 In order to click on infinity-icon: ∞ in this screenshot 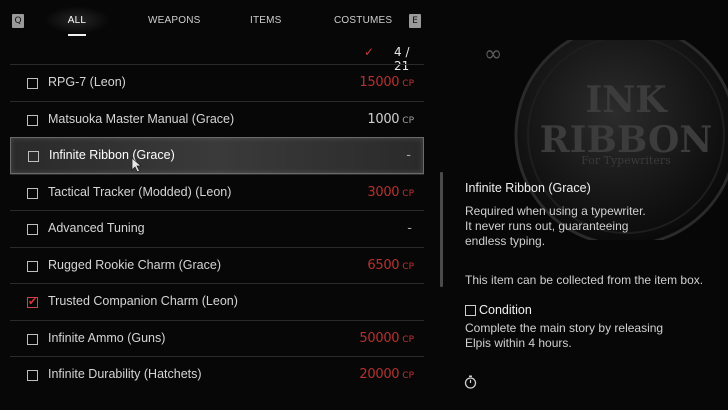, I will do `click(493, 54)`.